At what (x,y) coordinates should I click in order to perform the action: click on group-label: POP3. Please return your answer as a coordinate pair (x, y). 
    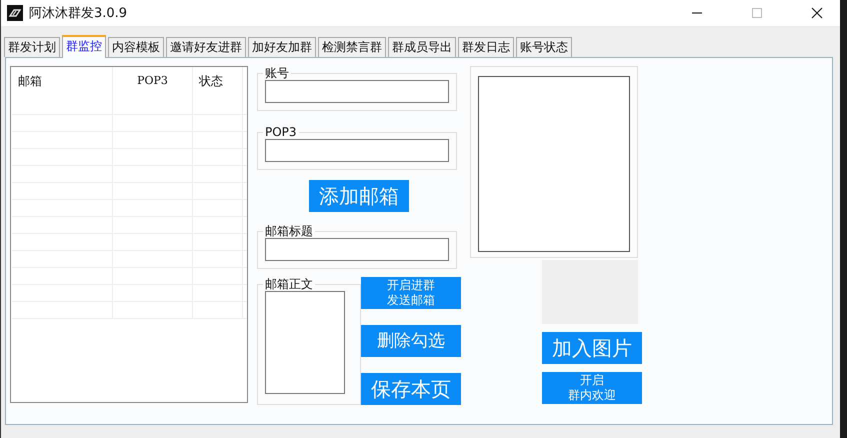
    Looking at the image, I should click on (281, 132).